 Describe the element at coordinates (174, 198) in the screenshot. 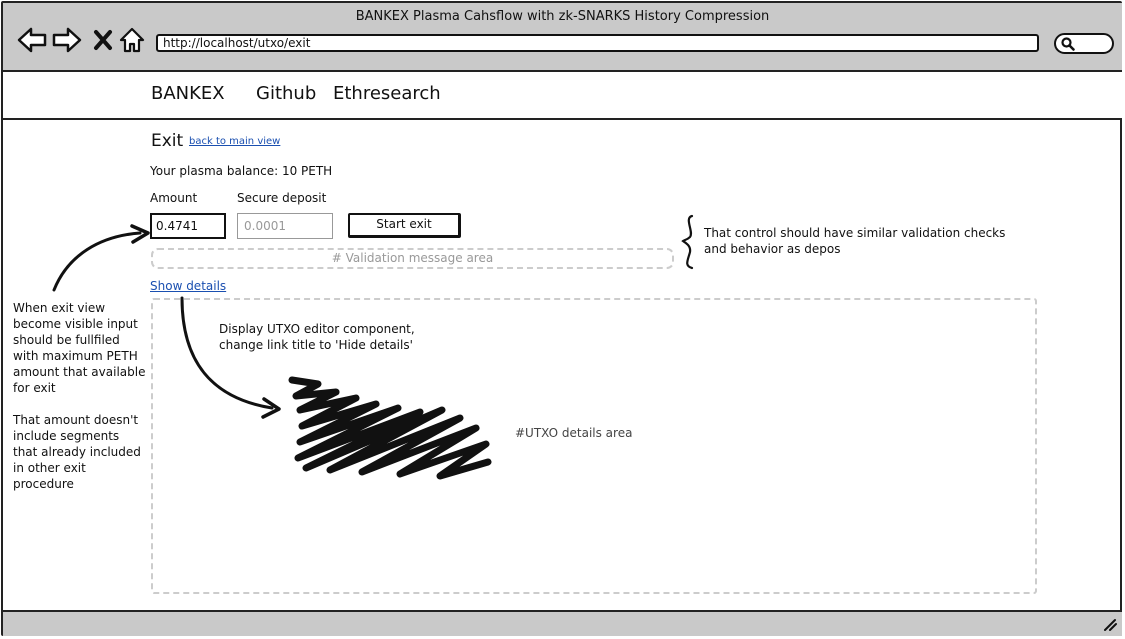

I see `amount-label: Amount` at that location.